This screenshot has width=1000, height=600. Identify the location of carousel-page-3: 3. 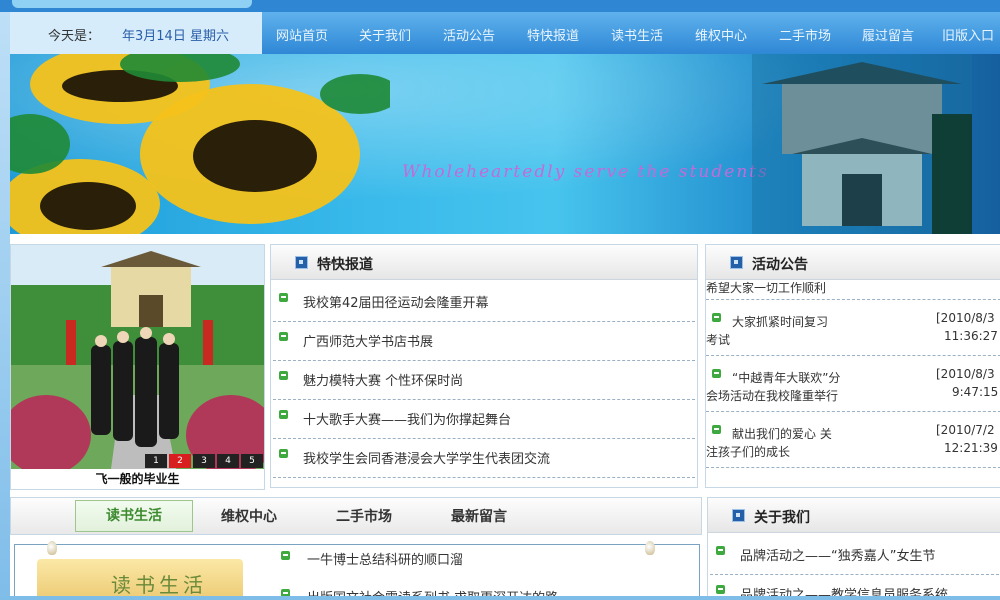
(204, 461).